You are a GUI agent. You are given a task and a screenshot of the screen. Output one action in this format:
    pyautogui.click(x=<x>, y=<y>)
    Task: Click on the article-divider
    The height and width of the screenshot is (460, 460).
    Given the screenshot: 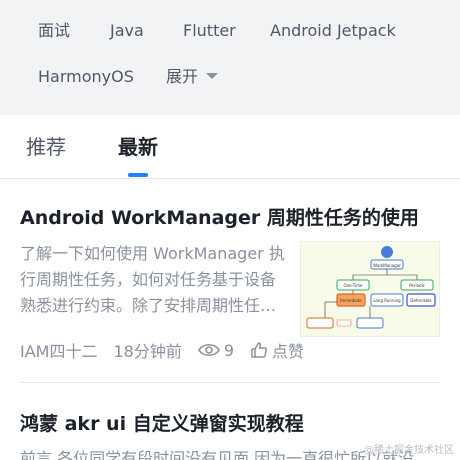 What is the action you would take?
    pyautogui.click(x=230, y=382)
    